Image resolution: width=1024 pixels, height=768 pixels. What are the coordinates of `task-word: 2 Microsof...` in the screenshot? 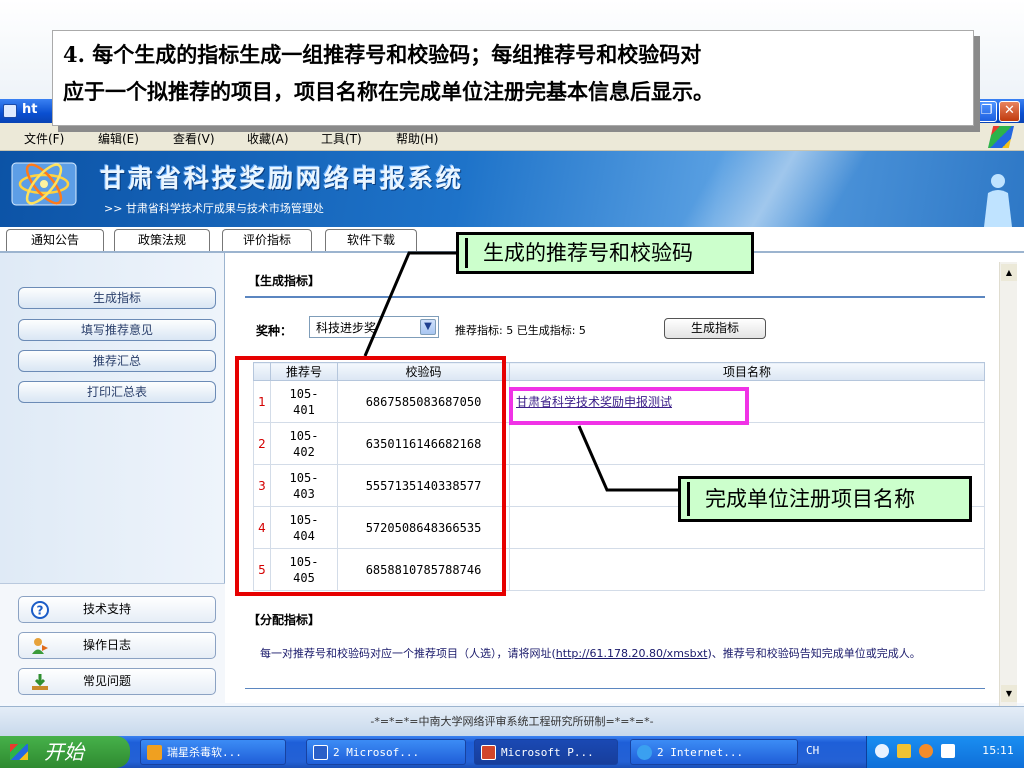 It's located at (386, 752).